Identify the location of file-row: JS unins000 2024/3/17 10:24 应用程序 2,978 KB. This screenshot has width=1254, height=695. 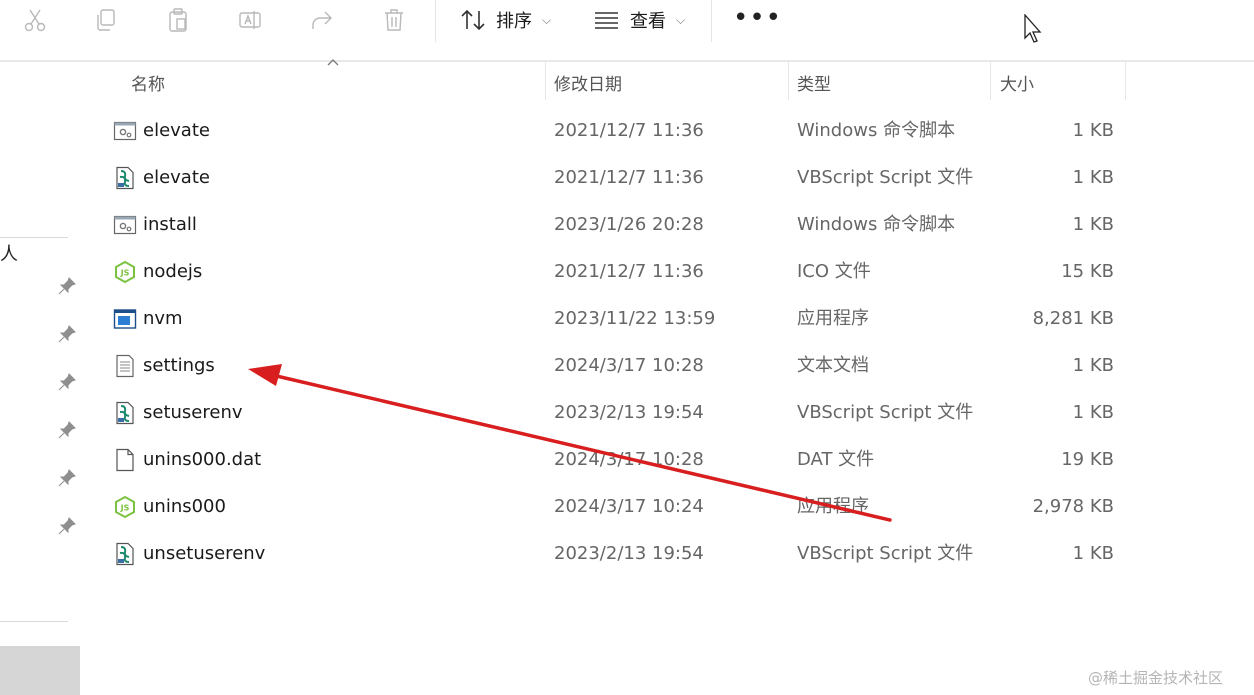
(618, 507).